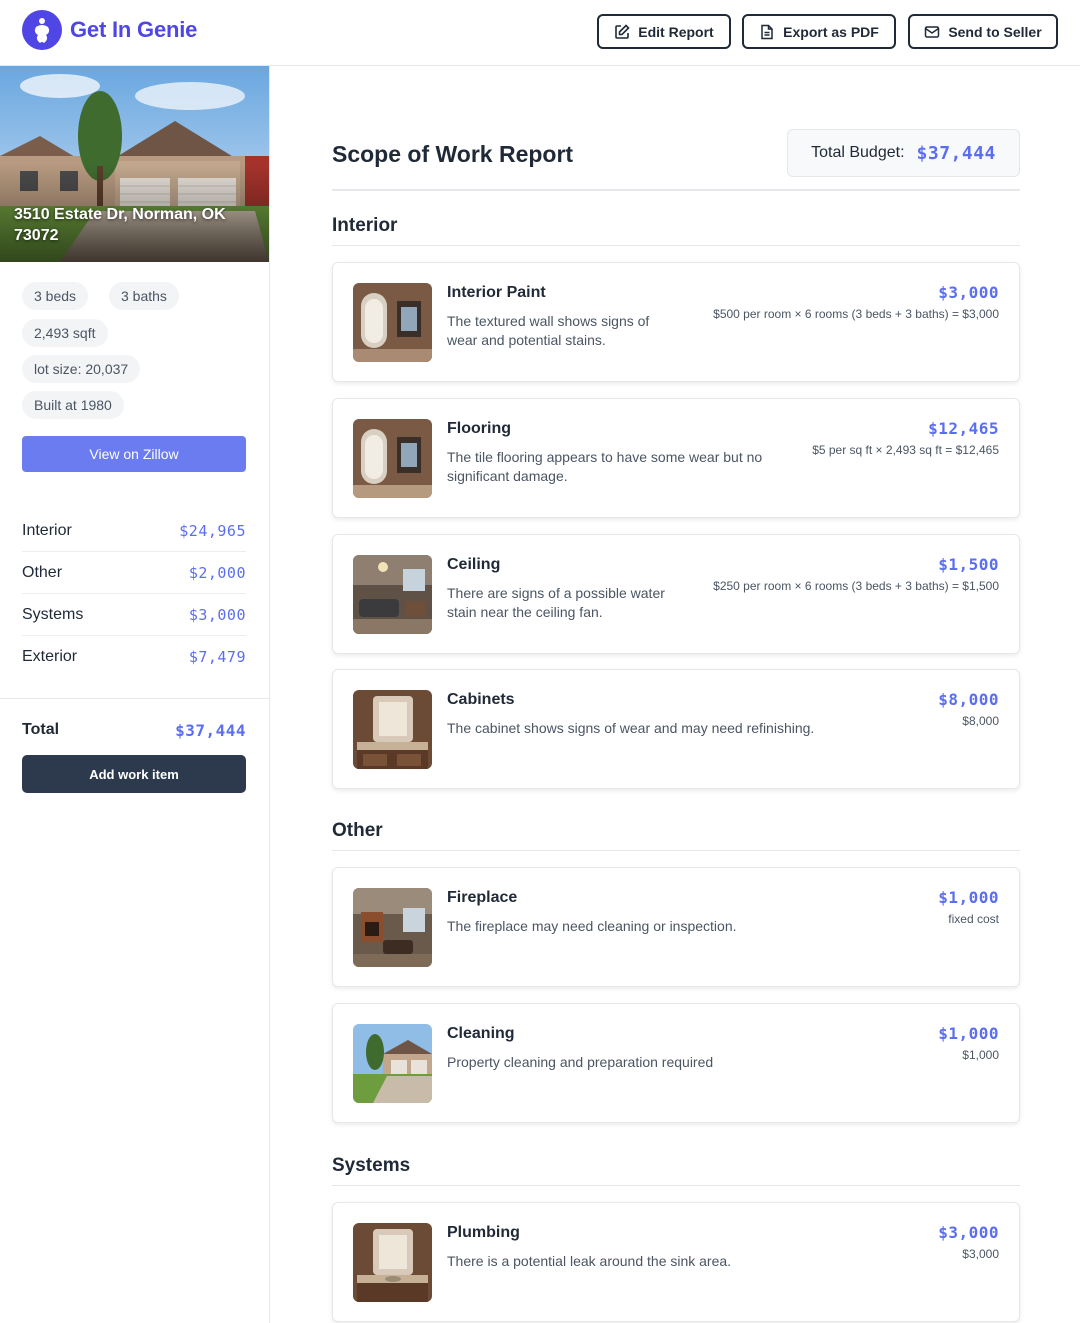 This screenshot has width=1080, height=1323. What do you see at coordinates (210, 730) in the screenshot?
I see `total-amount: $37,444` at bounding box center [210, 730].